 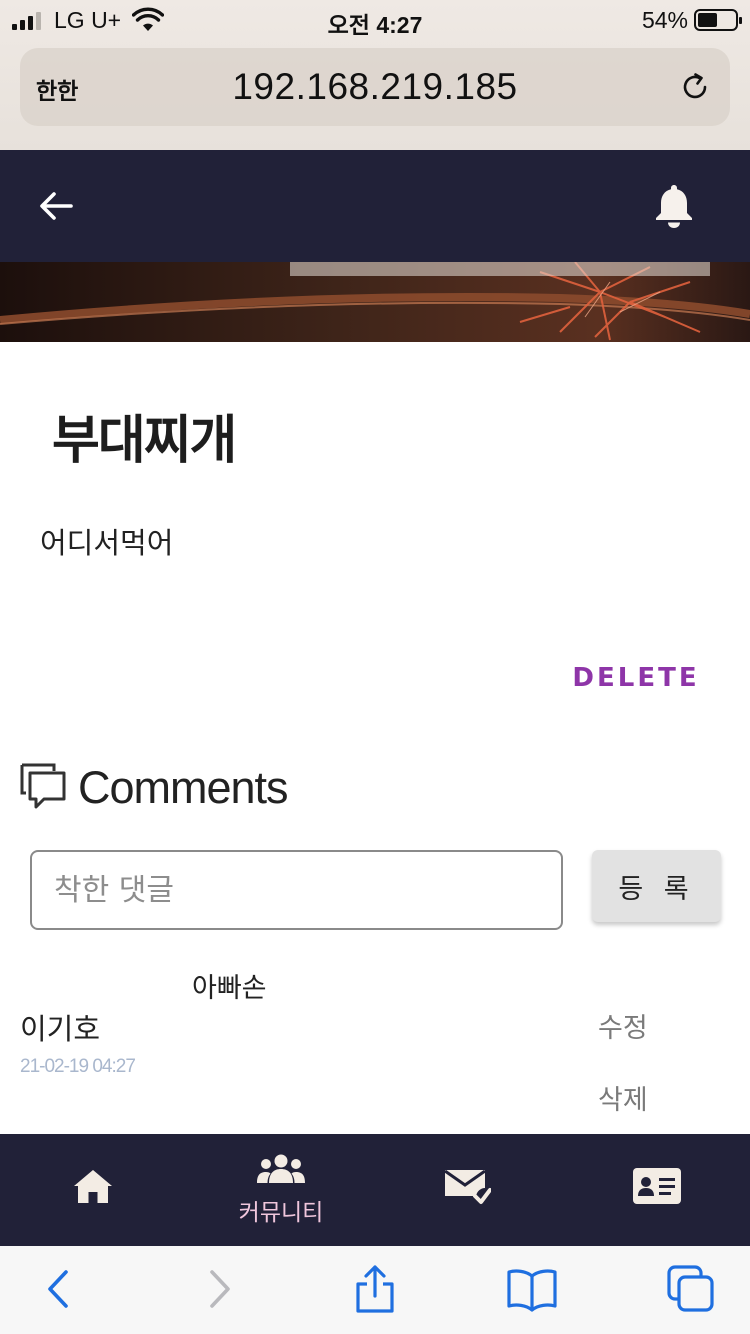 I want to click on post-banner-image, so click(x=375, y=302).